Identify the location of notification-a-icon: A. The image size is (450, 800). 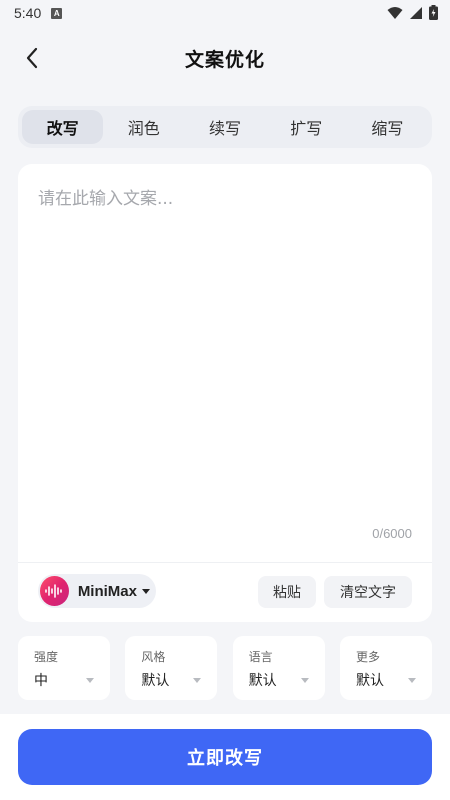
(57, 13).